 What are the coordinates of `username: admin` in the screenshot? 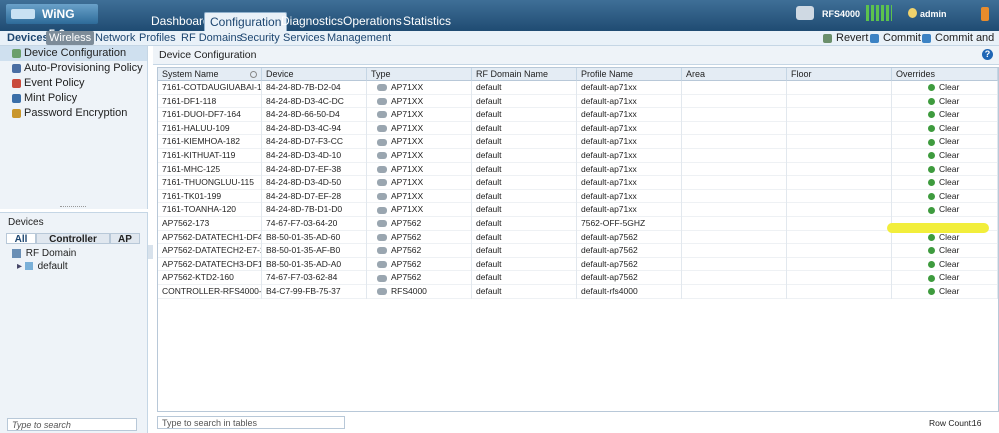 It's located at (933, 14).